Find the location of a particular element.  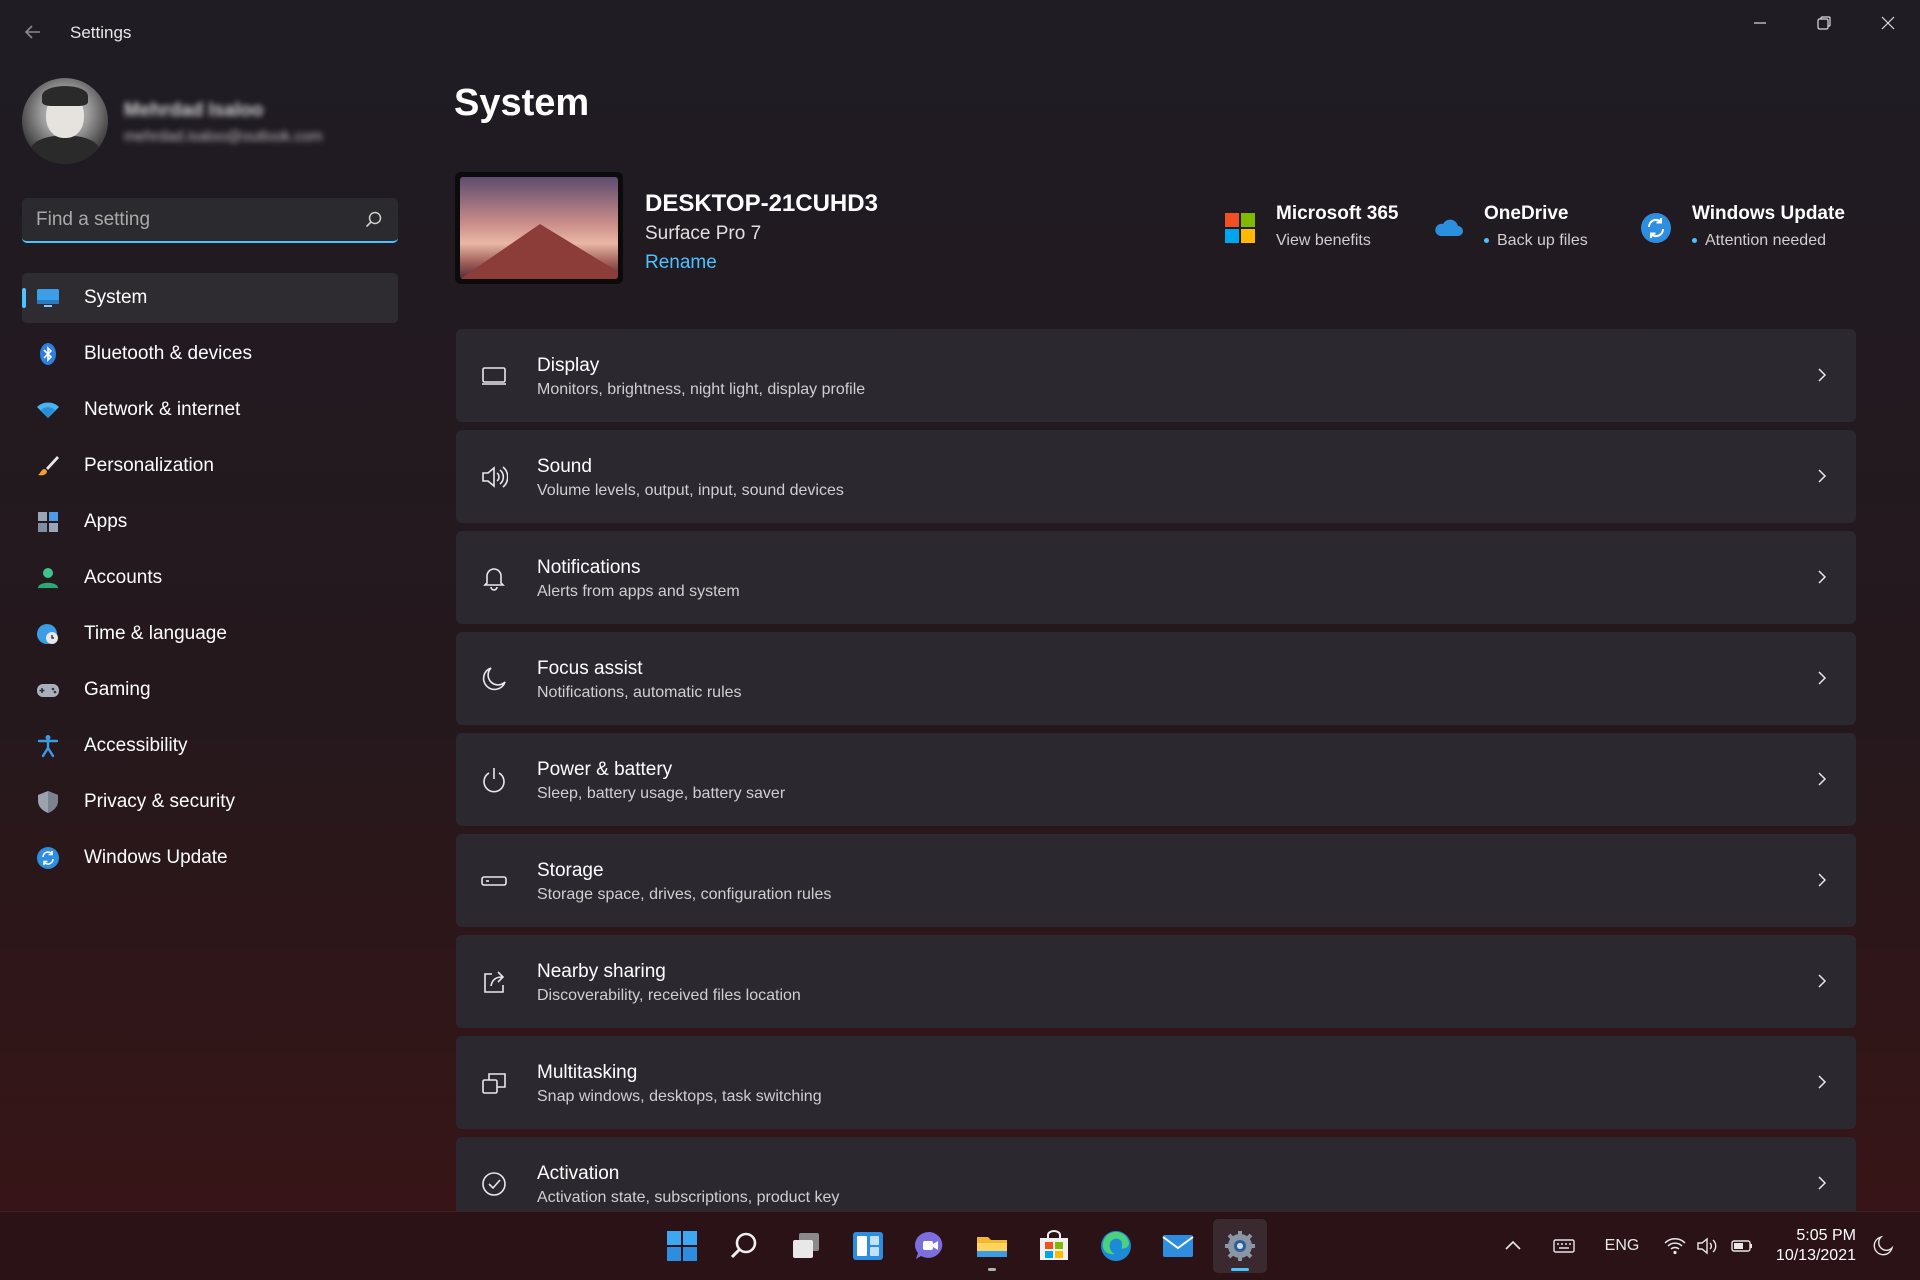

taskbar-search-button is located at coordinates (744, 1246).